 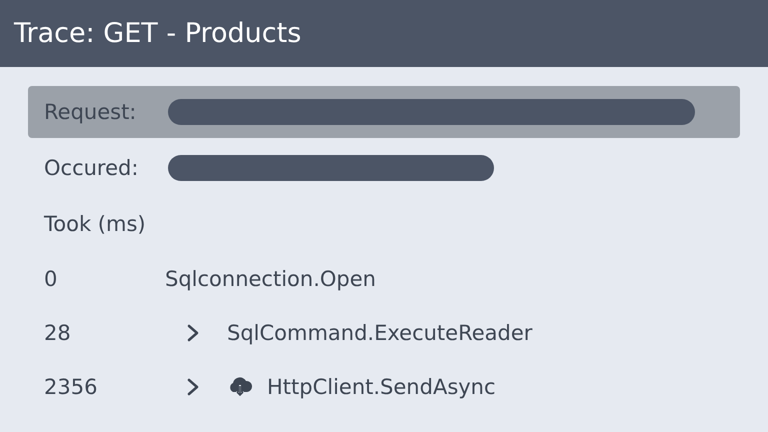 I want to click on duration-text: 28, so click(x=58, y=333).